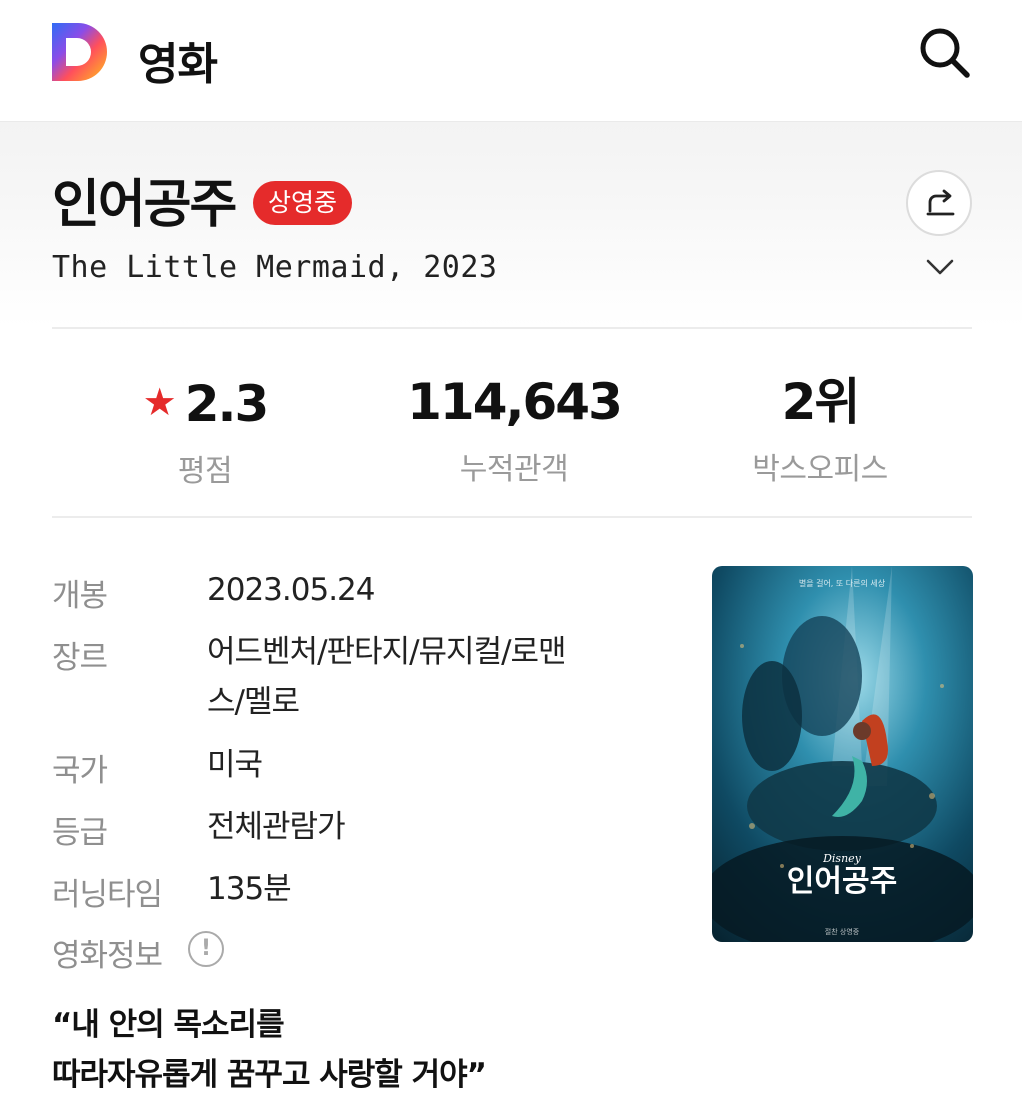 Image resolution: width=1022 pixels, height=1093 pixels. I want to click on app-header: 영화, so click(511, 61).